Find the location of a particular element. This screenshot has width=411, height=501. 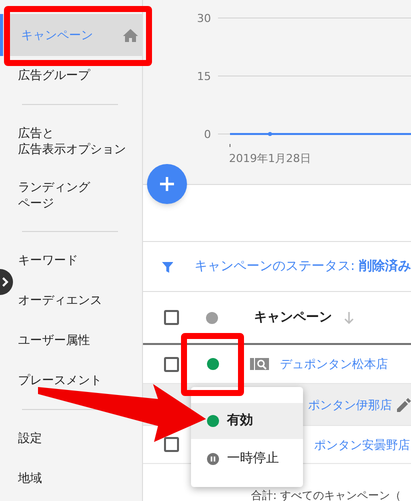

add-button is located at coordinates (167, 184).